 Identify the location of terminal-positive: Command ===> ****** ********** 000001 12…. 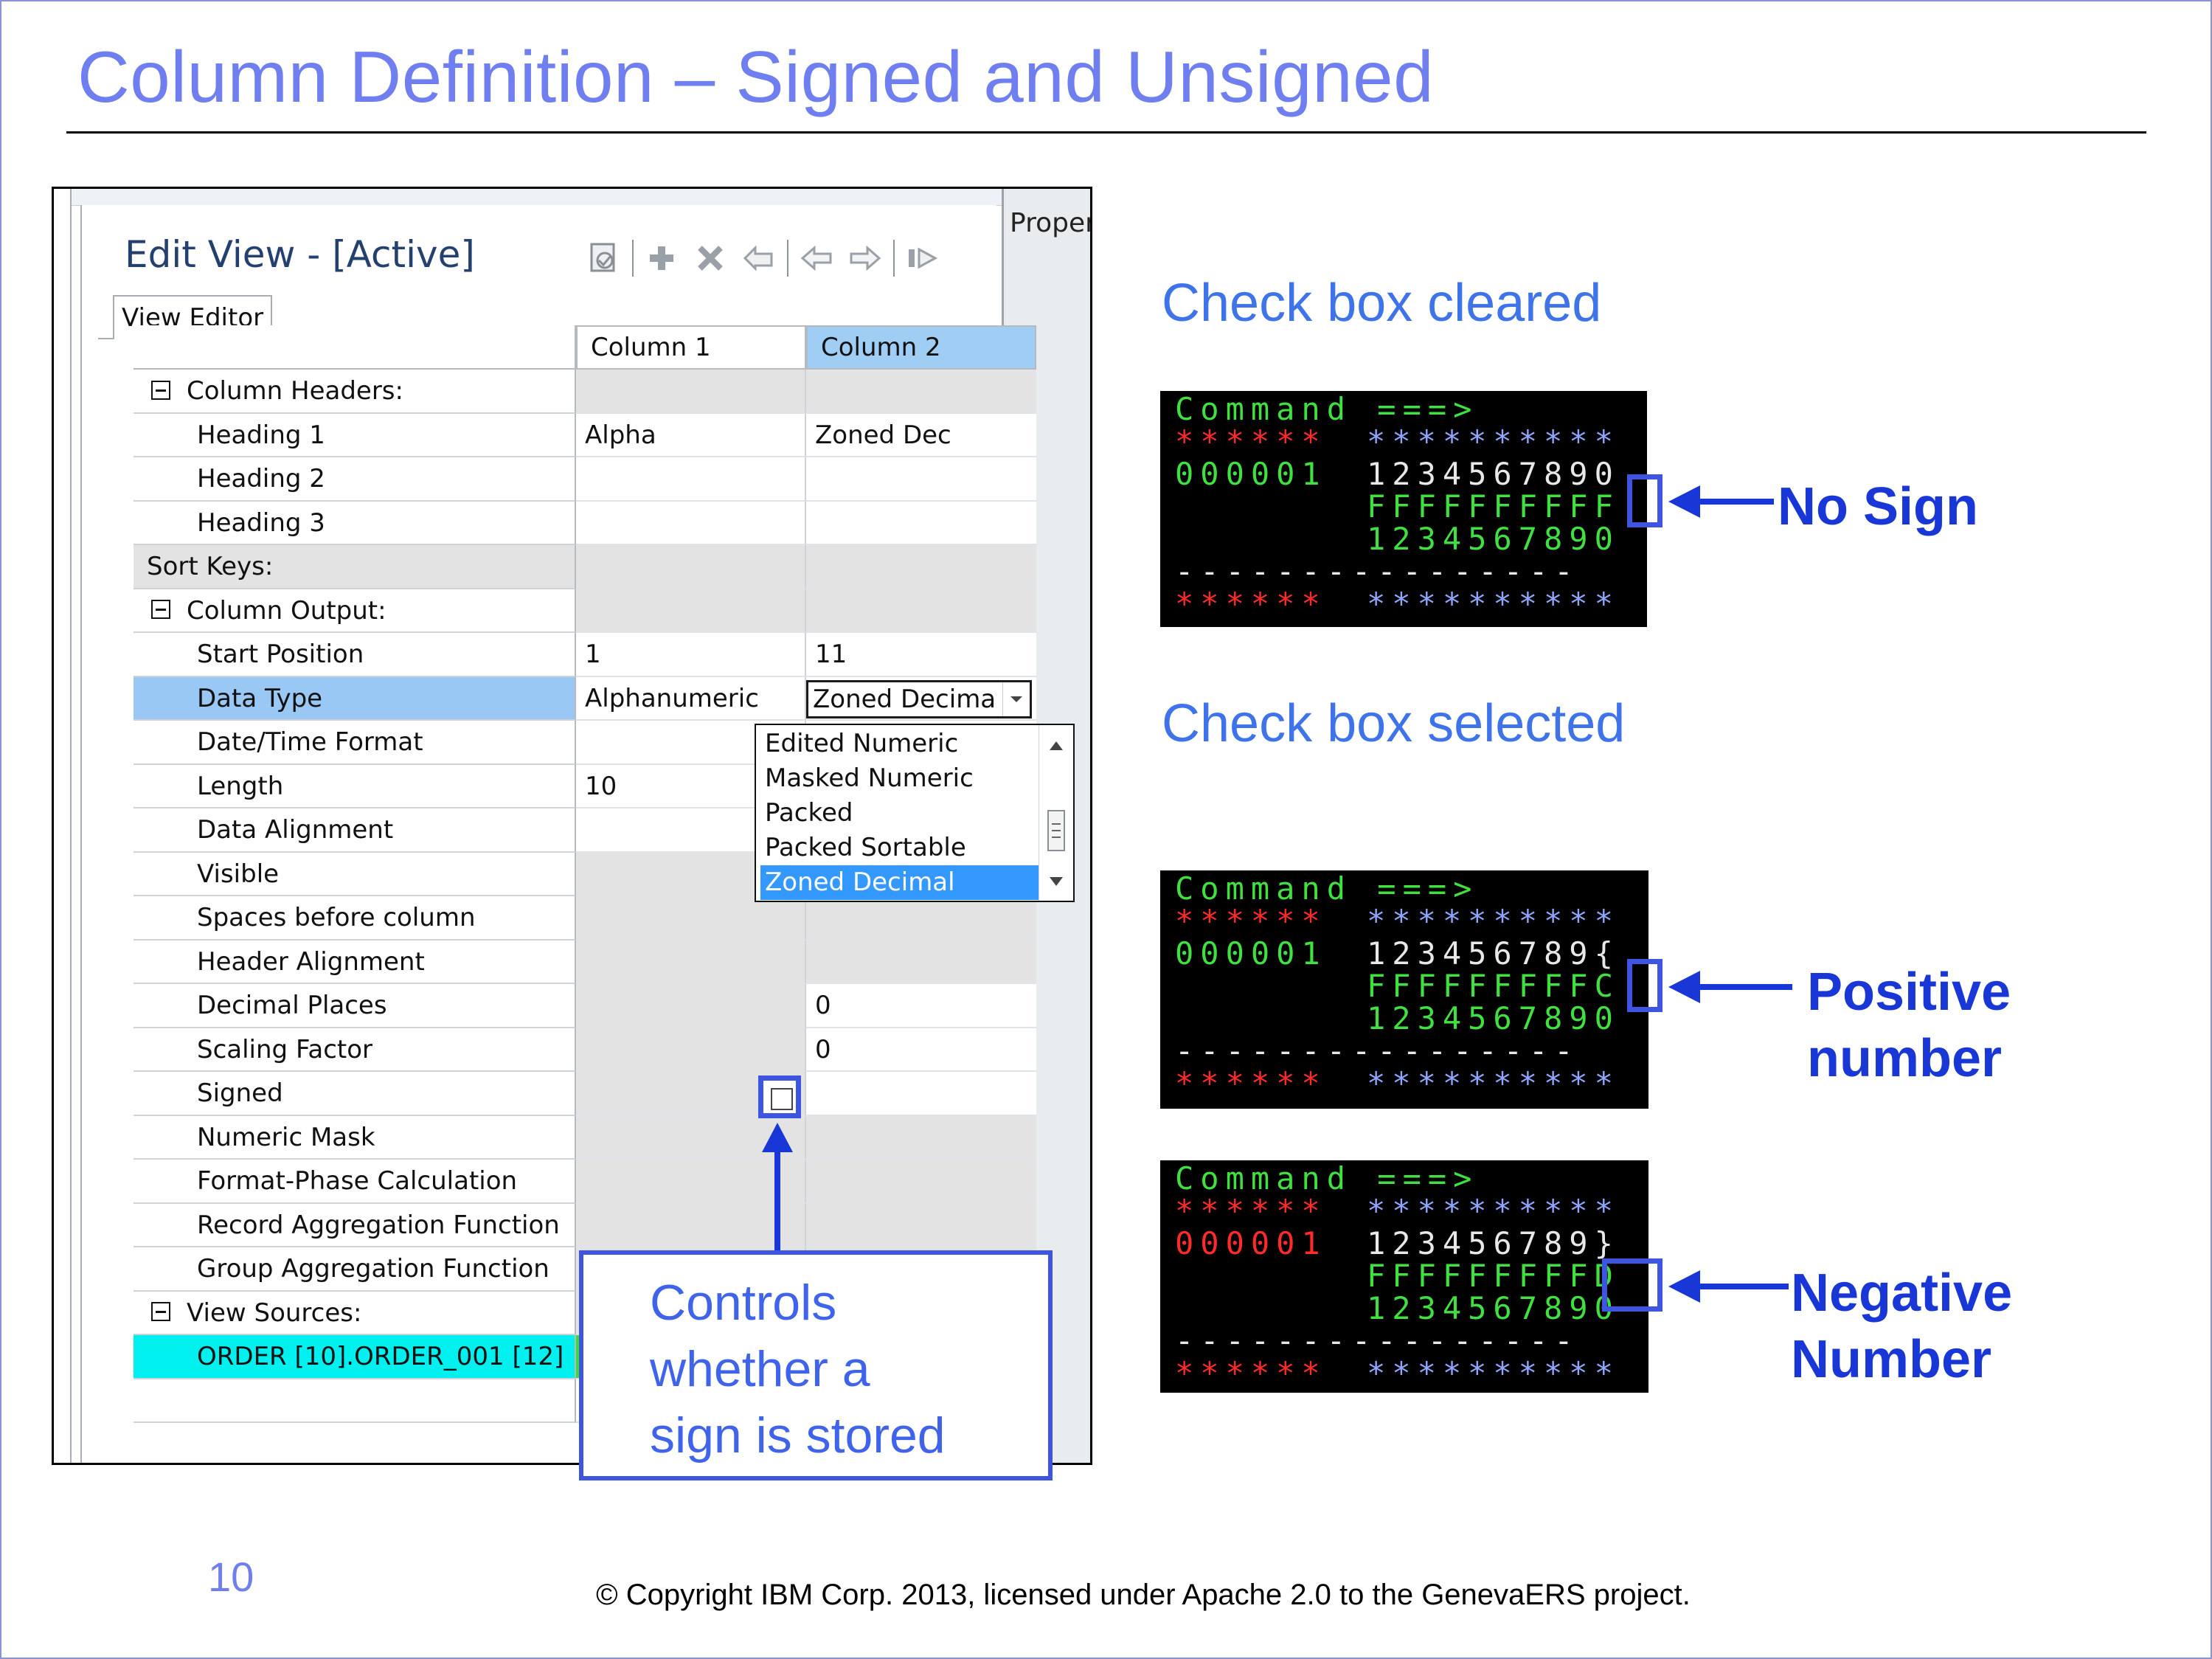
(1404, 990).